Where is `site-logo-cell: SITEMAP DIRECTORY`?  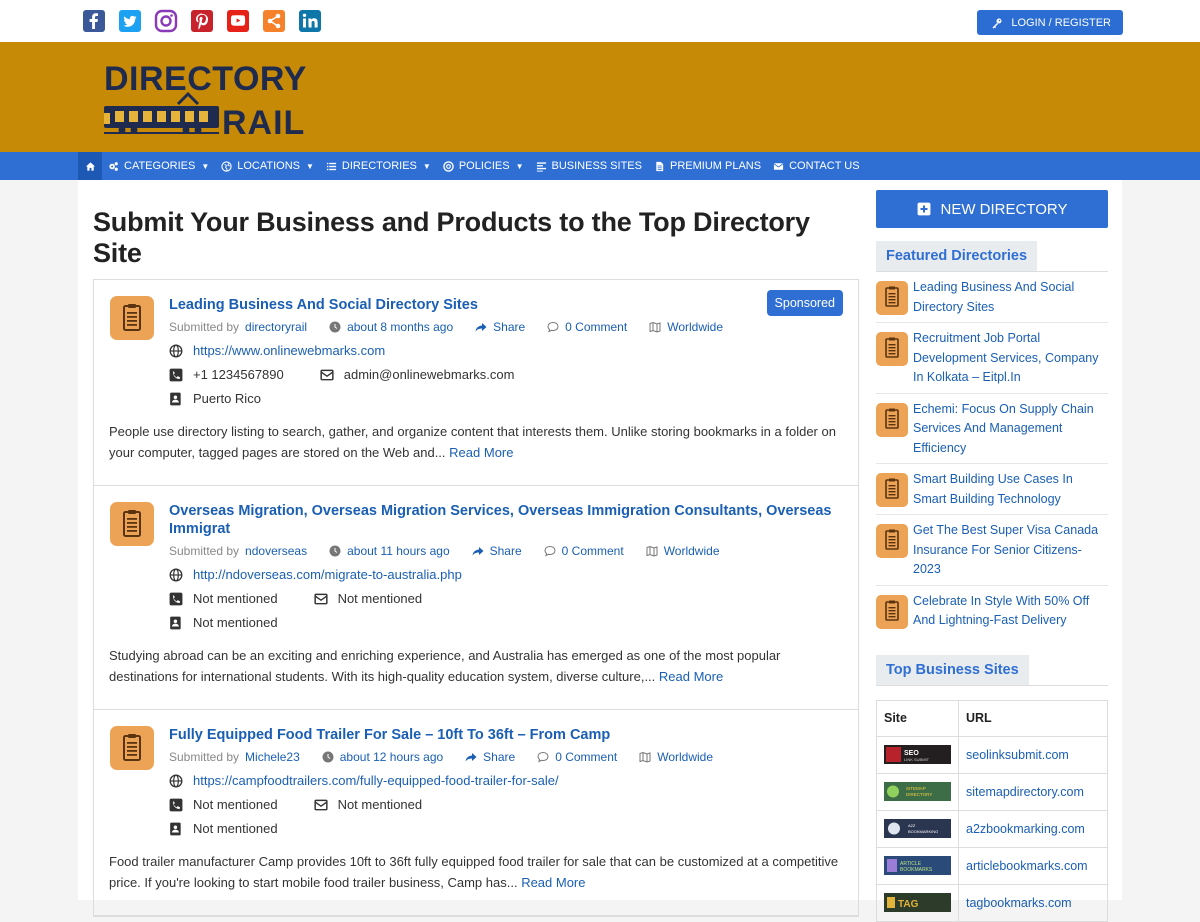 site-logo-cell: SITEMAP DIRECTORY is located at coordinates (917, 791).